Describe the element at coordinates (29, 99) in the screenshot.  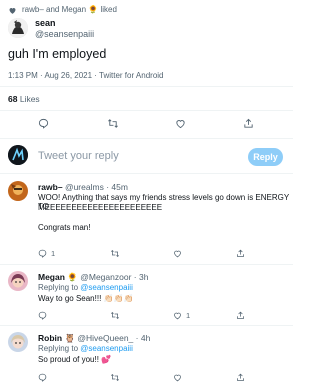
I see `likes-label: Likes` at that location.